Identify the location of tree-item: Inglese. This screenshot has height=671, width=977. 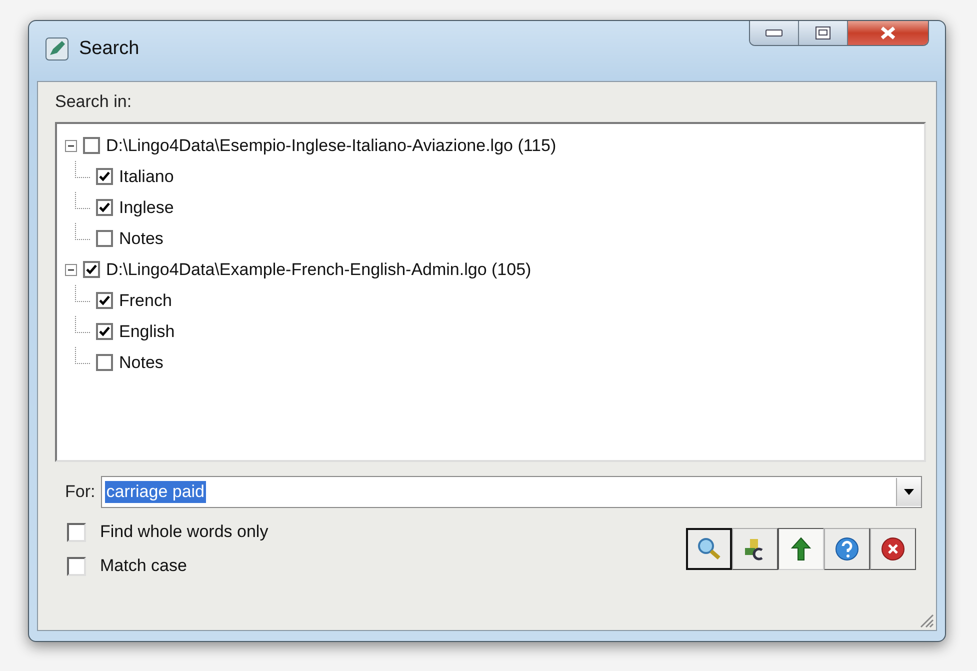
(146, 208).